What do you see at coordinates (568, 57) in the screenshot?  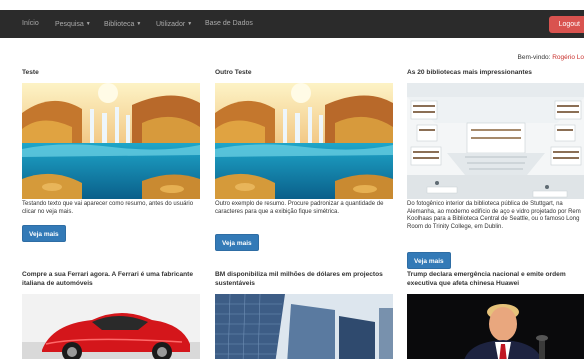 I see `welcome-user-link: Rogério Lo` at bounding box center [568, 57].